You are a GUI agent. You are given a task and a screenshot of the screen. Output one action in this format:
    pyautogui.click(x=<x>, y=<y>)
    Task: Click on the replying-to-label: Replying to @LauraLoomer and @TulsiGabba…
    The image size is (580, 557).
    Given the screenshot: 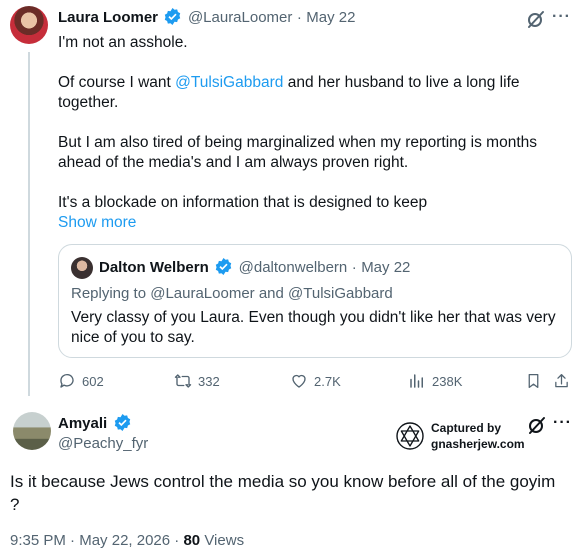 What is the action you would take?
    pyautogui.click(x=232, y=293)
    